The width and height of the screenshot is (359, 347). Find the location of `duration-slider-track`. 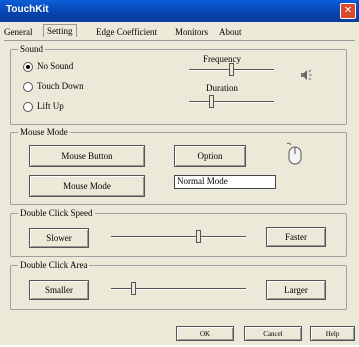

duration-slider-track is located at coordinates (231, 102).